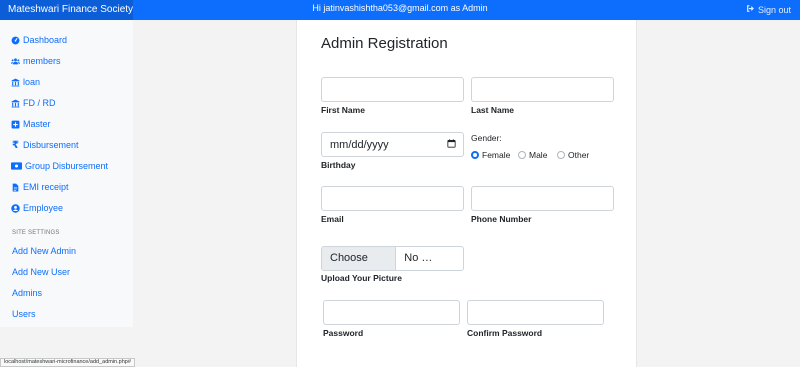 The image size is (800, 367). I want to click on radio-label: Female, so click(496, 155).